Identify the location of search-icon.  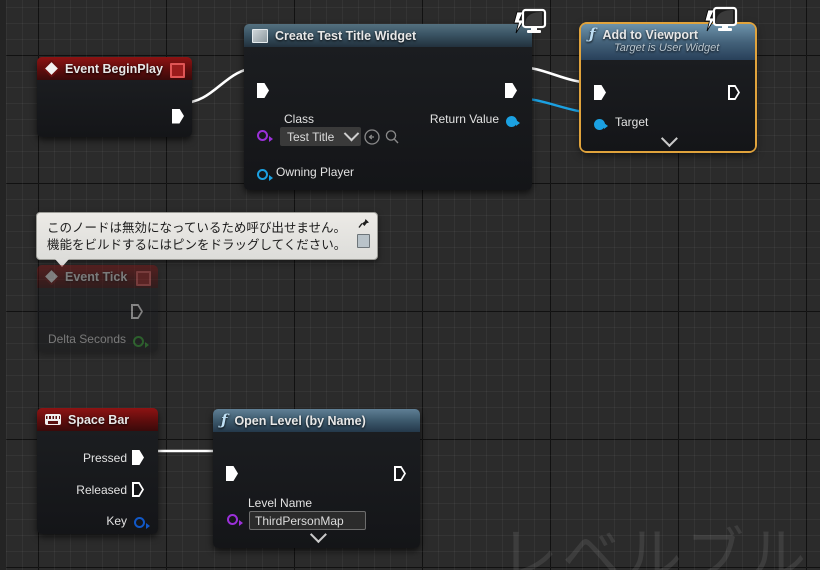
(392, 137).